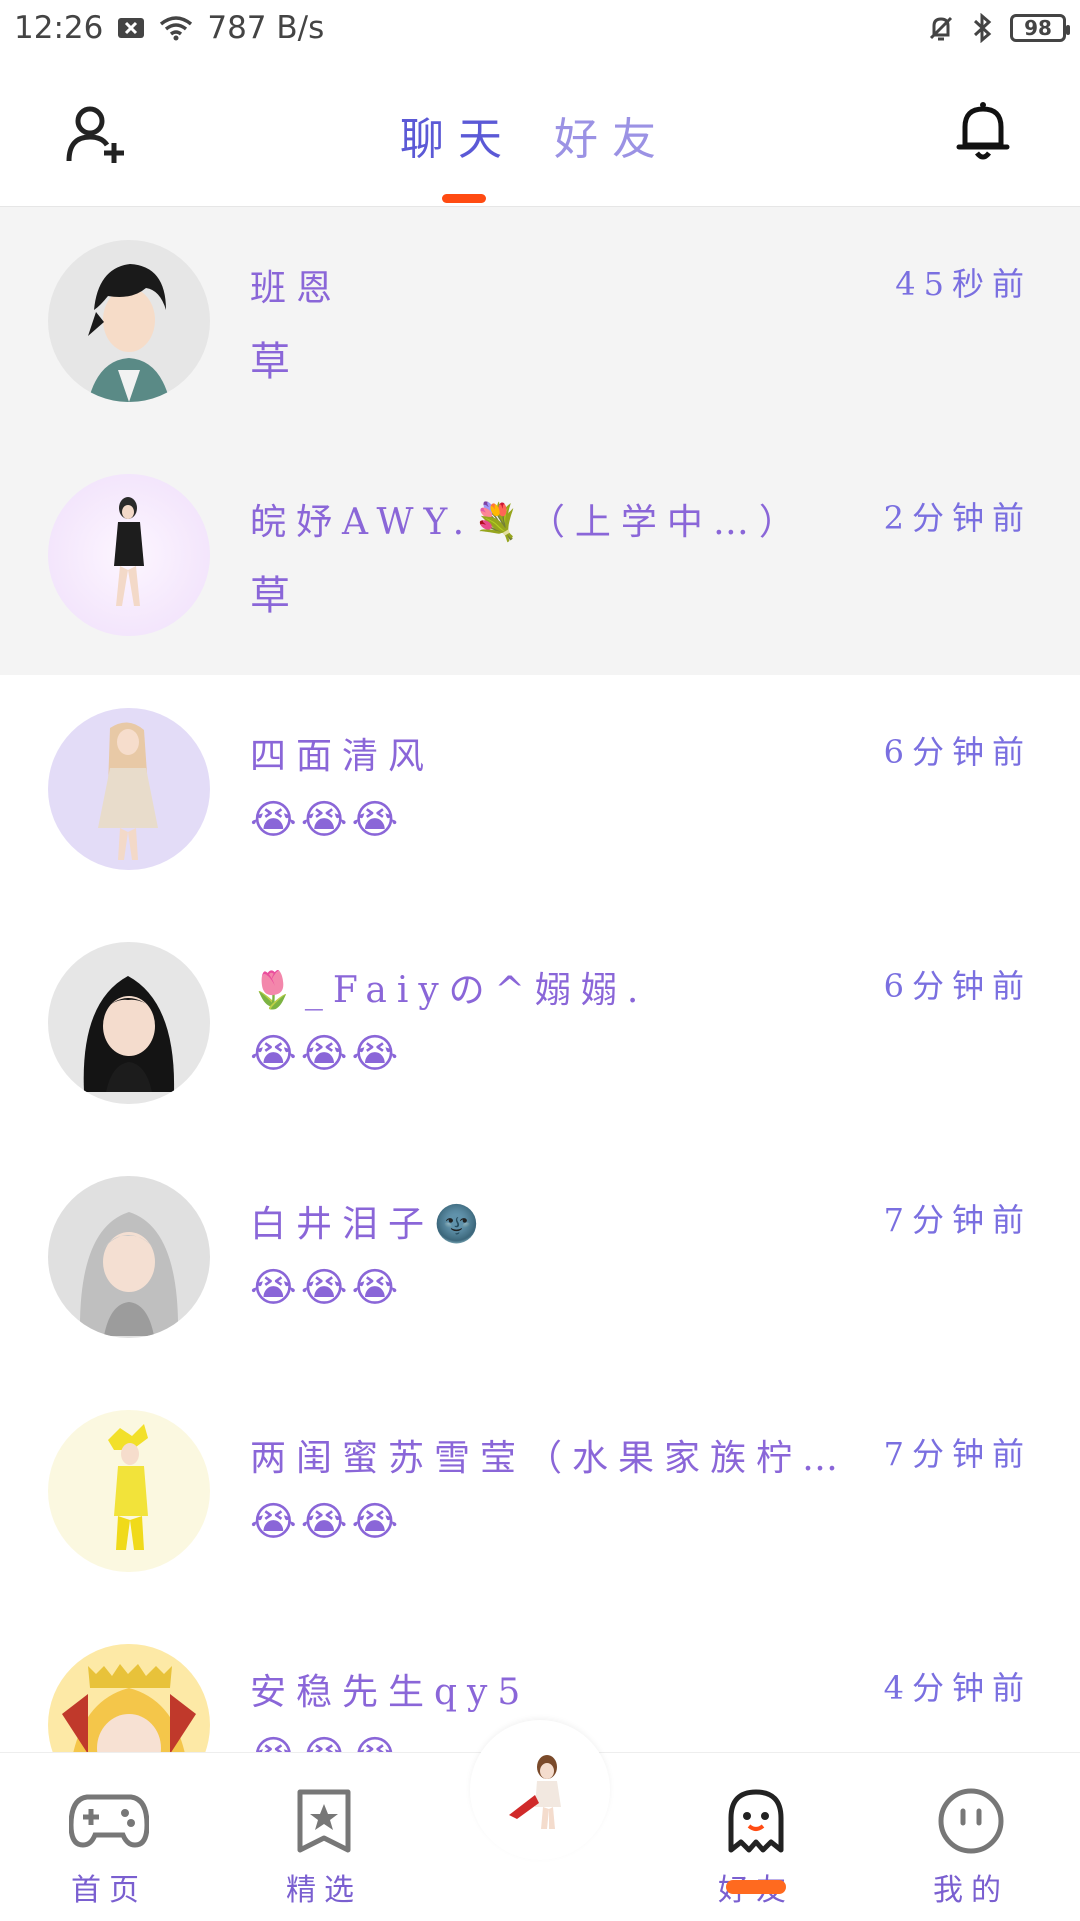  Describe the element at coordinates (756, 1887) in the screenshot. I see `active-nav-indicator` at that location.